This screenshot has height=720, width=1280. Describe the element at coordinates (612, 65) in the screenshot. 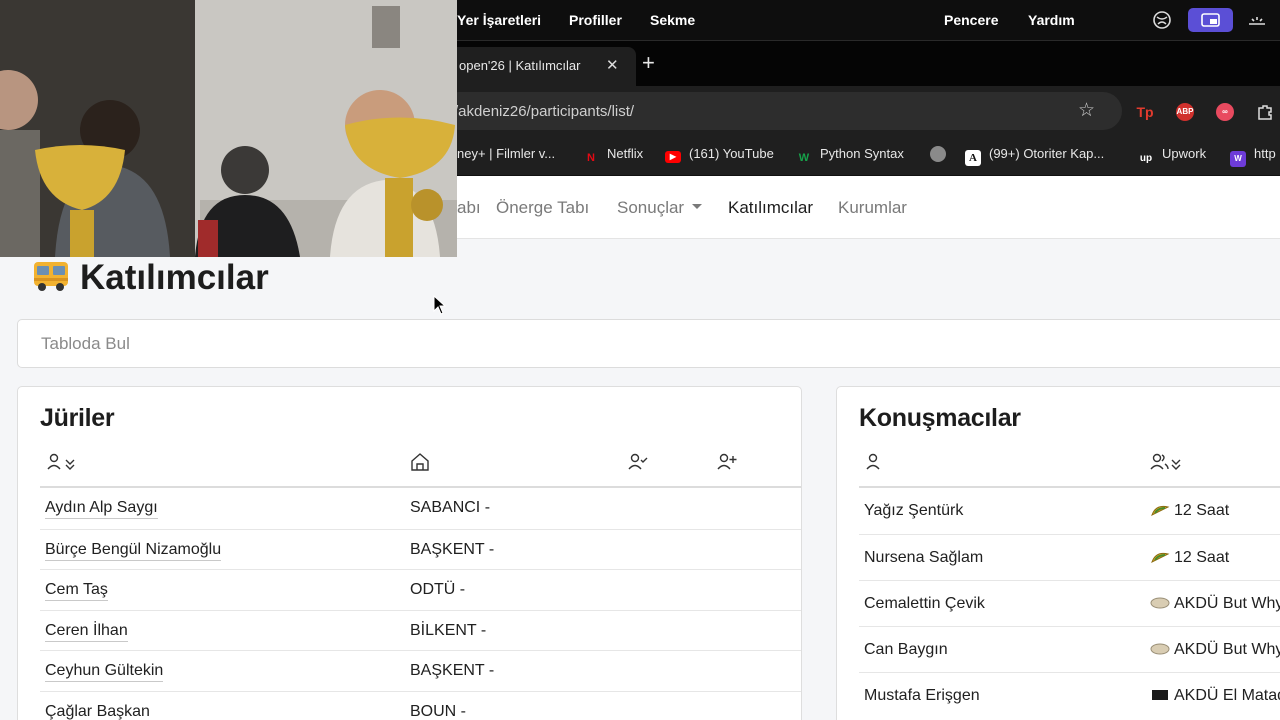

I see `close-tab-icon: ✕` at that location.